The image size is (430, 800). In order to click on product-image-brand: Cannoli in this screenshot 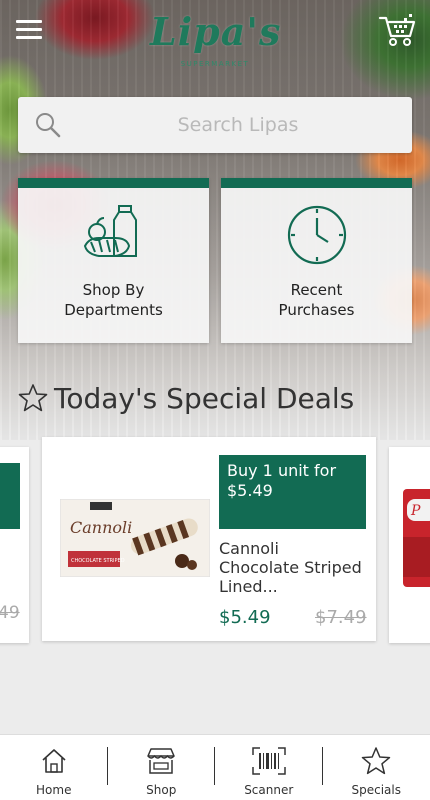, I will do `click(101, 527)`.